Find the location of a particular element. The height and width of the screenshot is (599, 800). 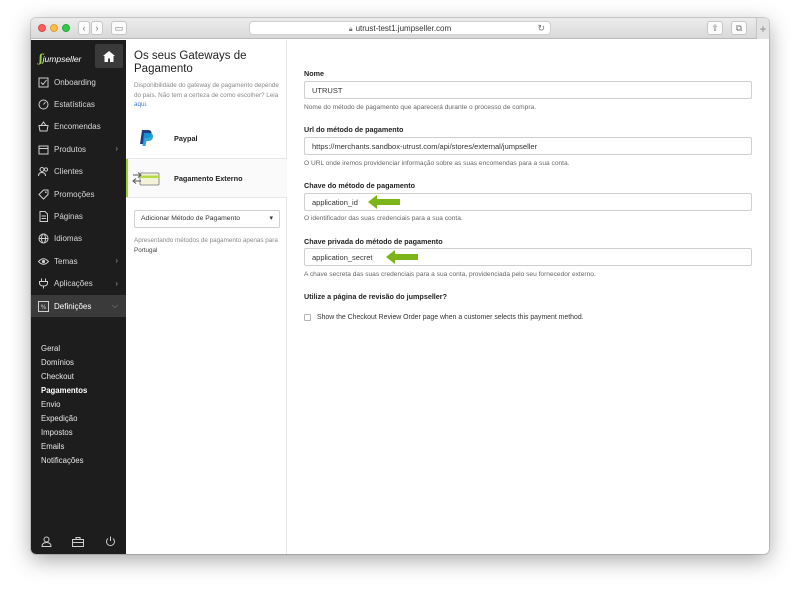

gateways-title: Os seus Gateways de Pagamento is located at coordinates (190, 62).